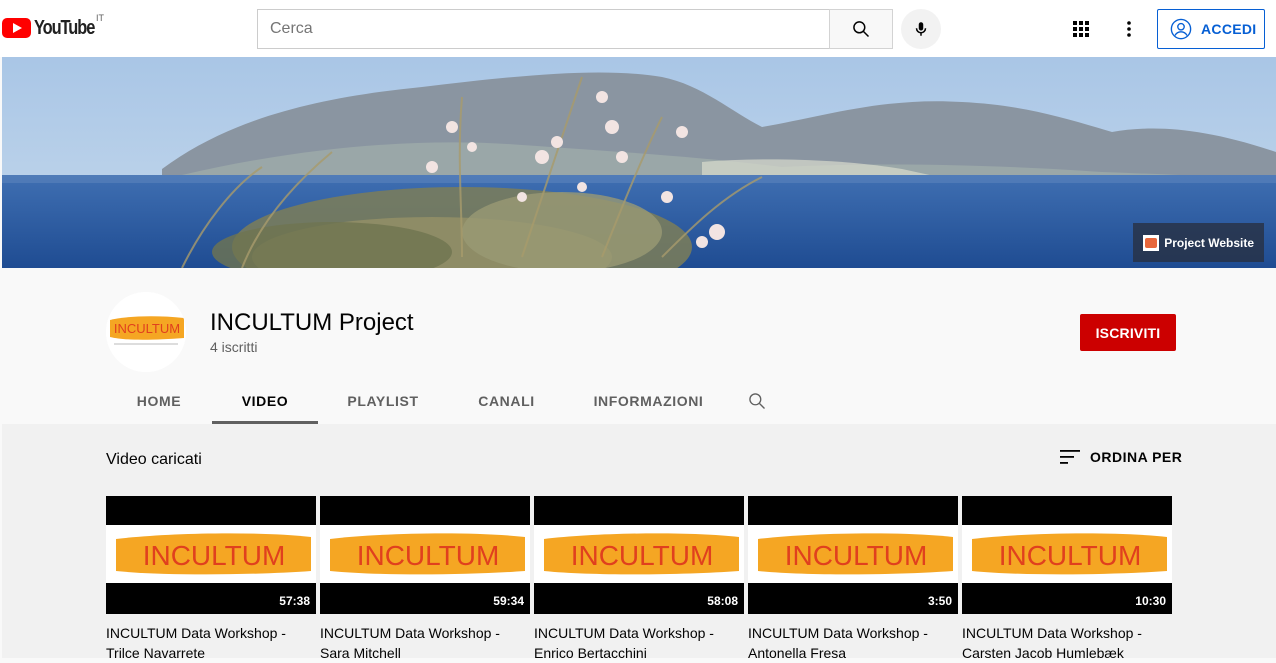  I want to click on tab-playlist: PLAYLIST, so click(383, 401).